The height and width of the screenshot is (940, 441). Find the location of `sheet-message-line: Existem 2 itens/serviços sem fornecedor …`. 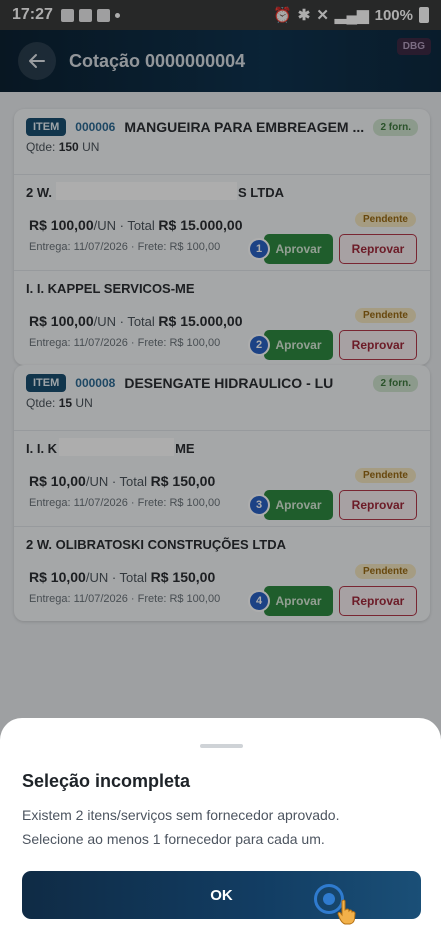

sheet-message-line: Existem 2 itens/serviços sem fornecedor … is located at coordinates (181, 815).